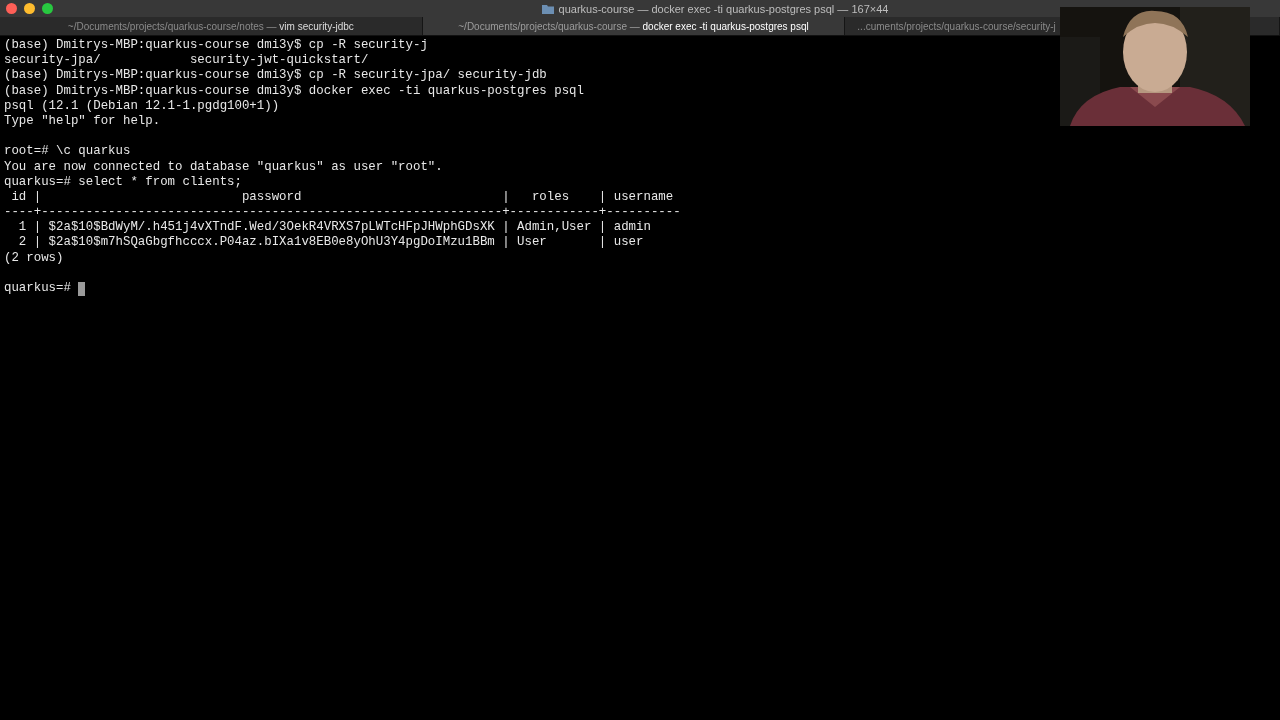  I want to click on terminal-line: quarkus=# select * from clients;, so click(123, 182).